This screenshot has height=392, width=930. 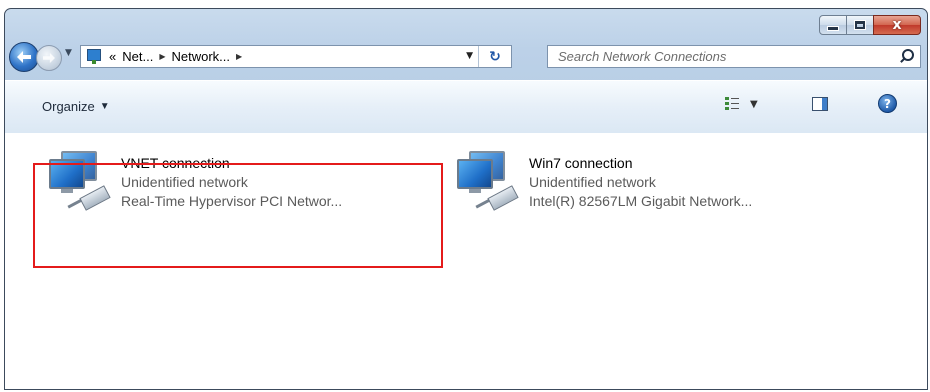 I want to click on refresh-icon: ↻, so click(x=495, y=56).